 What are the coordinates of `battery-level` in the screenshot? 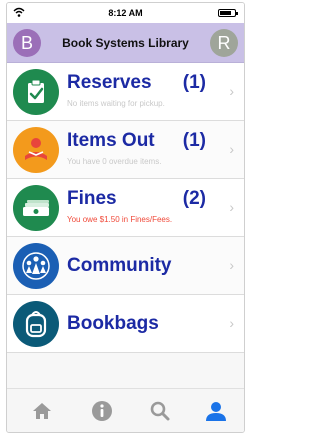 It's located at (225, 13).